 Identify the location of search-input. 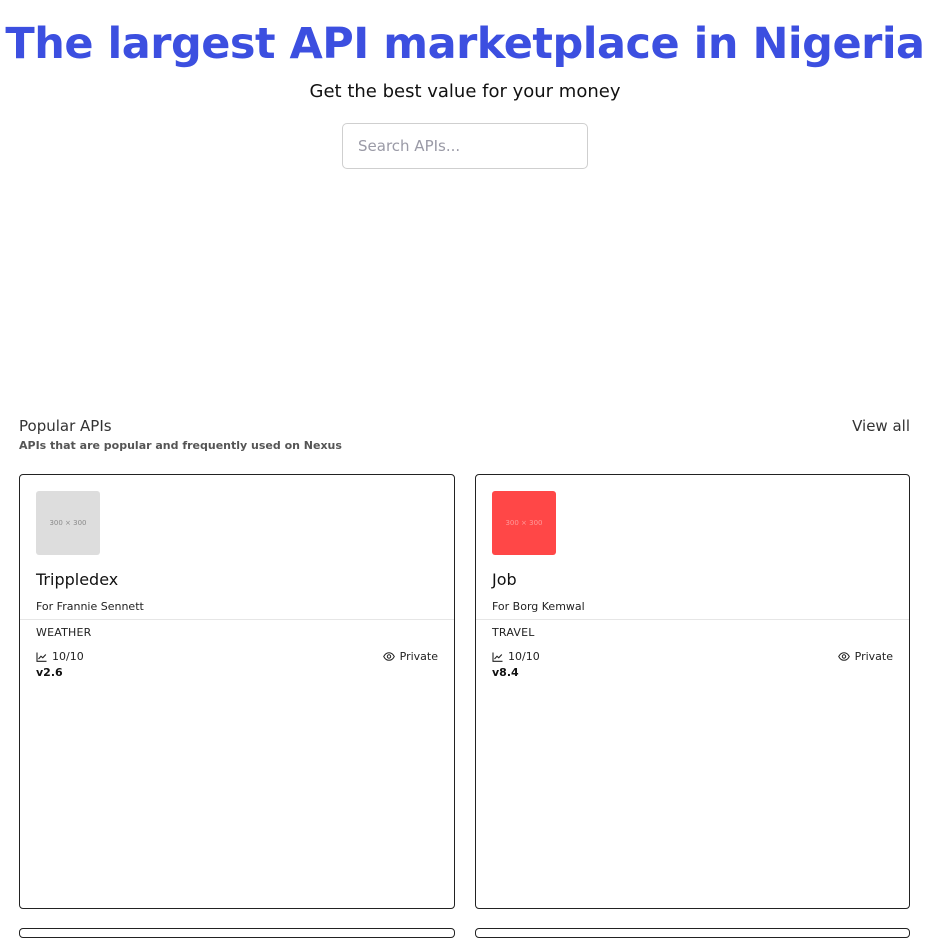
(465, 146).